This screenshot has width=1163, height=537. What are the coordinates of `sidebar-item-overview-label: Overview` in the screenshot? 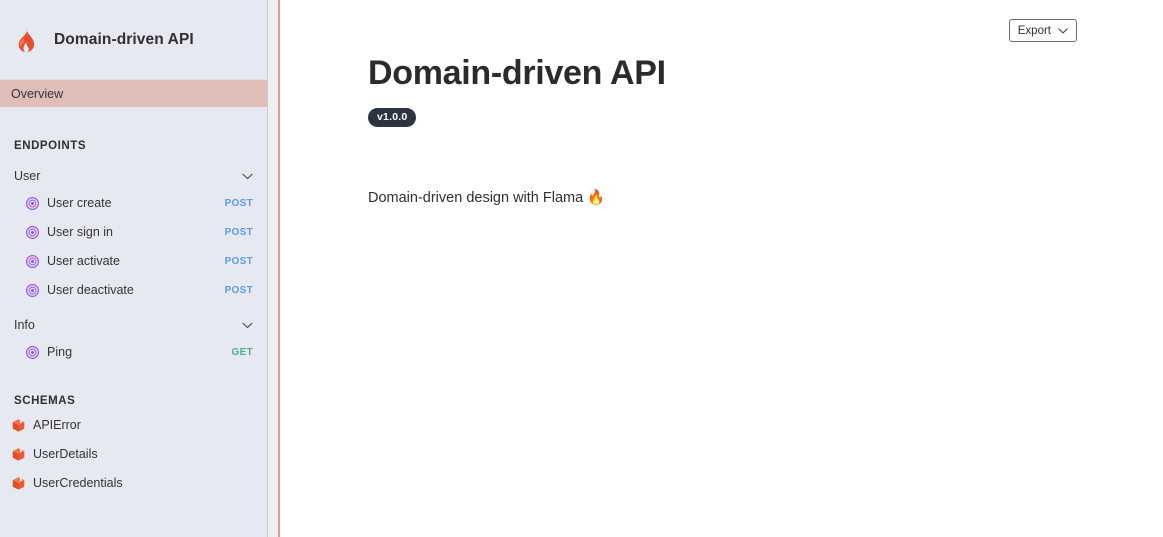 It's located at (37, 93).